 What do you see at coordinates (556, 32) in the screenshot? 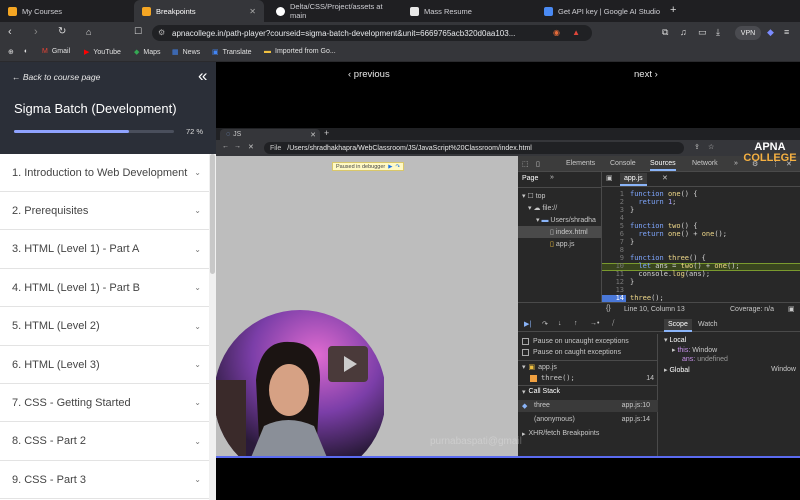
I see `brave-shield-icon: ◉` at bounding box center [556, 32].